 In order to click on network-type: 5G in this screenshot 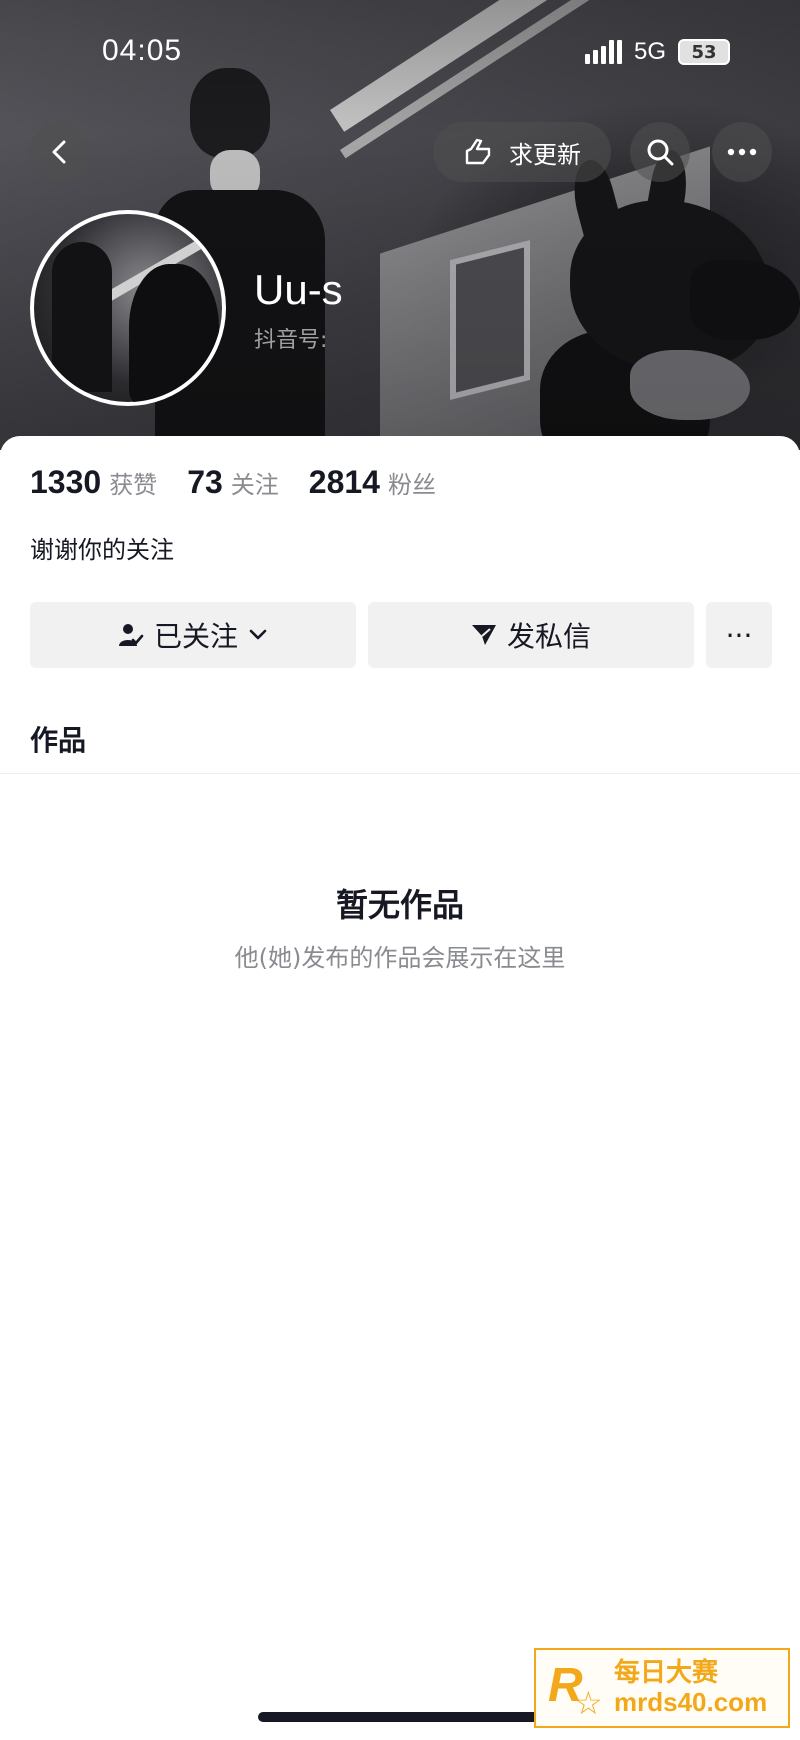, I will do `click(649, 51)`.